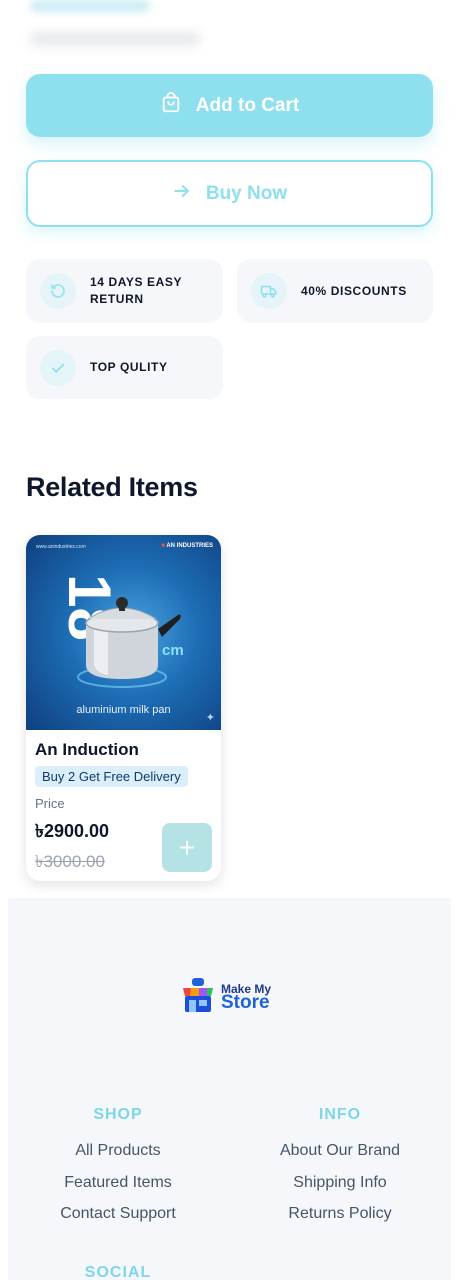 The image size is (474, 1280). Describe the element at coordinates (90, 6) in the screenshot. I see `blurred-price-text` at that location.